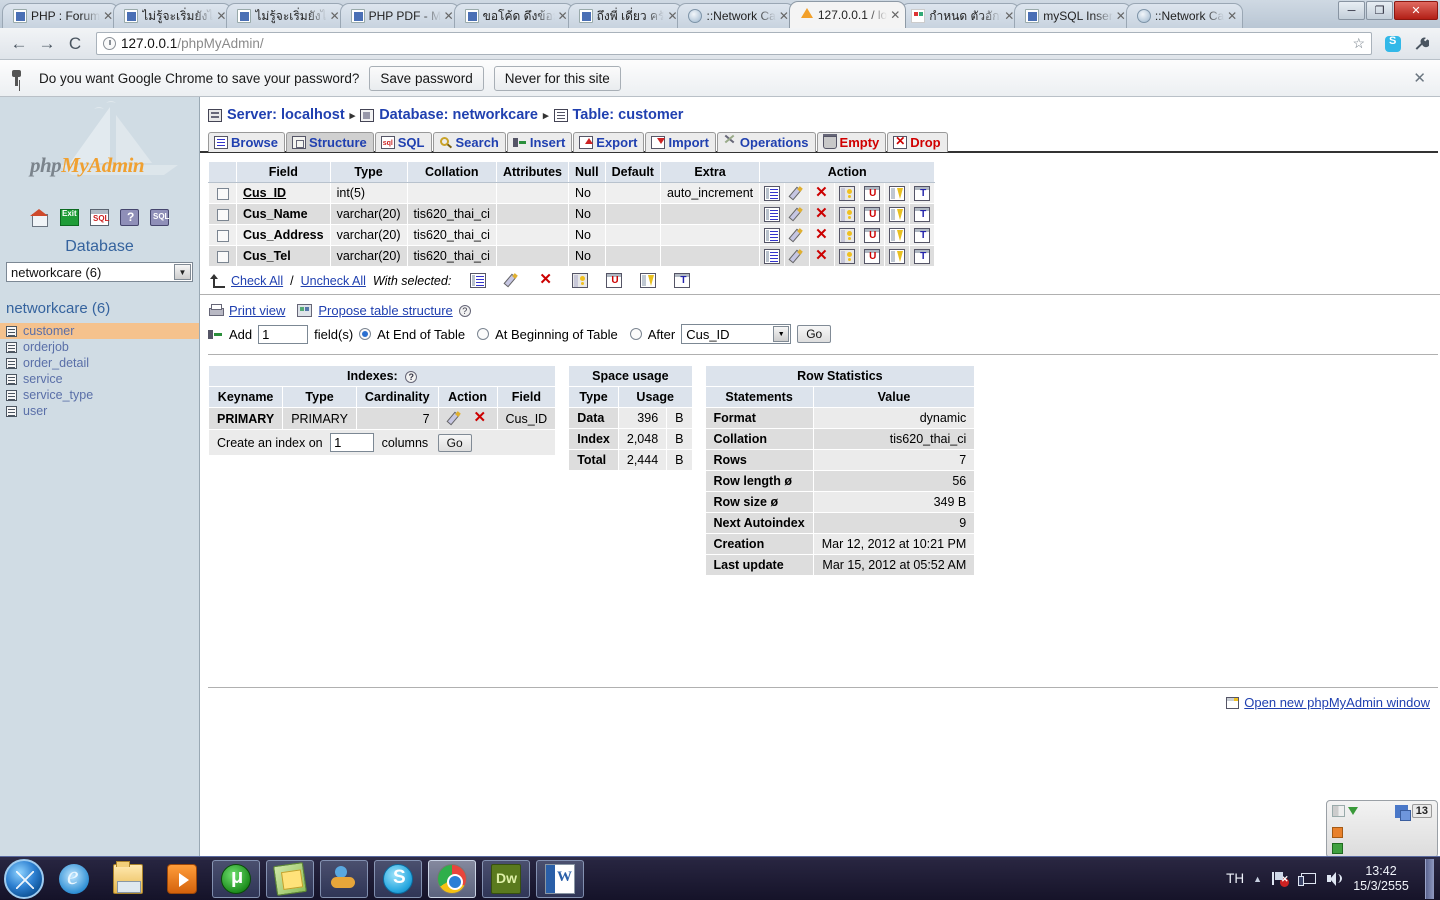 The width and height of the screenshot is (1440, 900). What do you see at coordinates (736, 15) in the screenshot?
I see `browser-tab-6: ::Network Ca ✕` at bounding box center [736, 15].